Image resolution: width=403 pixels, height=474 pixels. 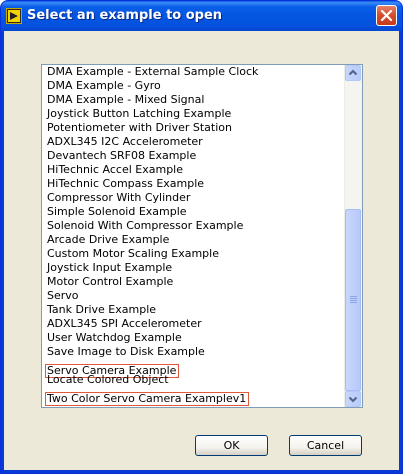 I want to click on list-row: Simple Solenoid Example, so click(x=195, y=212).